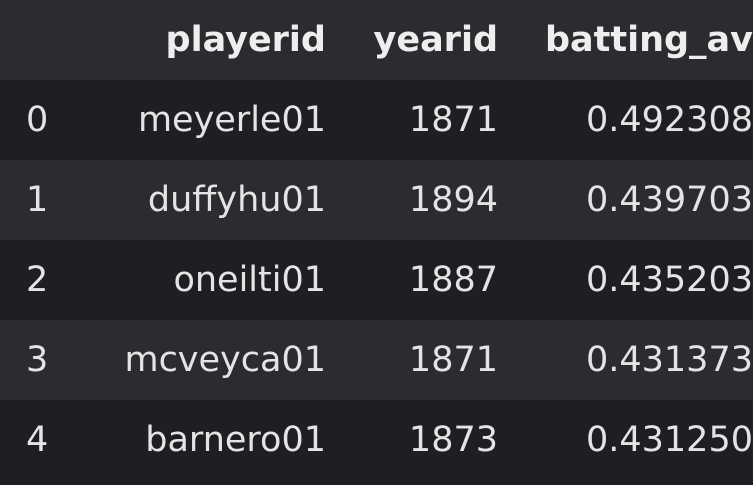  What do you see at coordinates (648, 40) in the screenshot?
I see `column-header-batting-av: batting_av` at bounding box center [648, 40].